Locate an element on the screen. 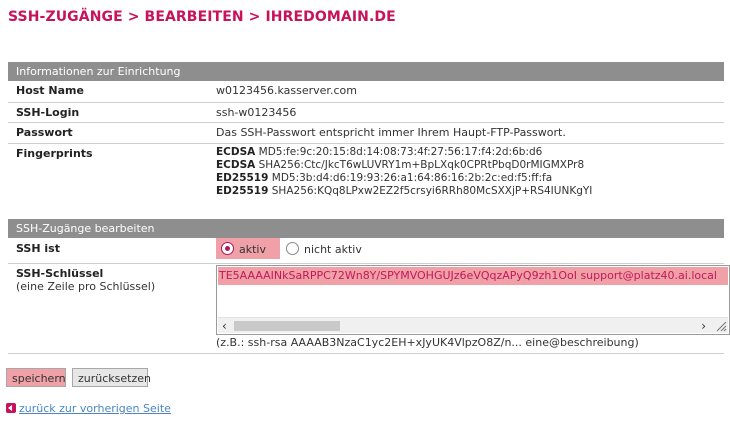 The height and width of the screenshot is (422, 730). page-title: SSH-ZUGÄNGE > BEARBEITEN > IHREDOMAIN.DE is located at coordinates (202, 17).